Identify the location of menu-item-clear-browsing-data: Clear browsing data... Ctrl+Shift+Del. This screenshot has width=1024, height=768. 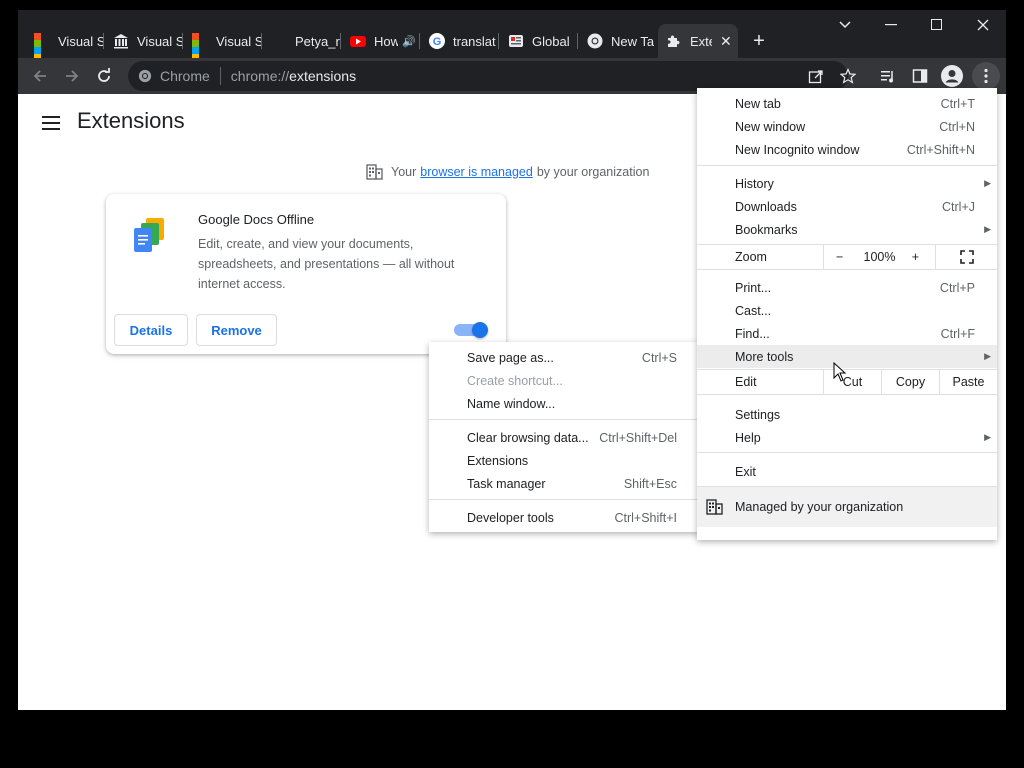
(564, 437).